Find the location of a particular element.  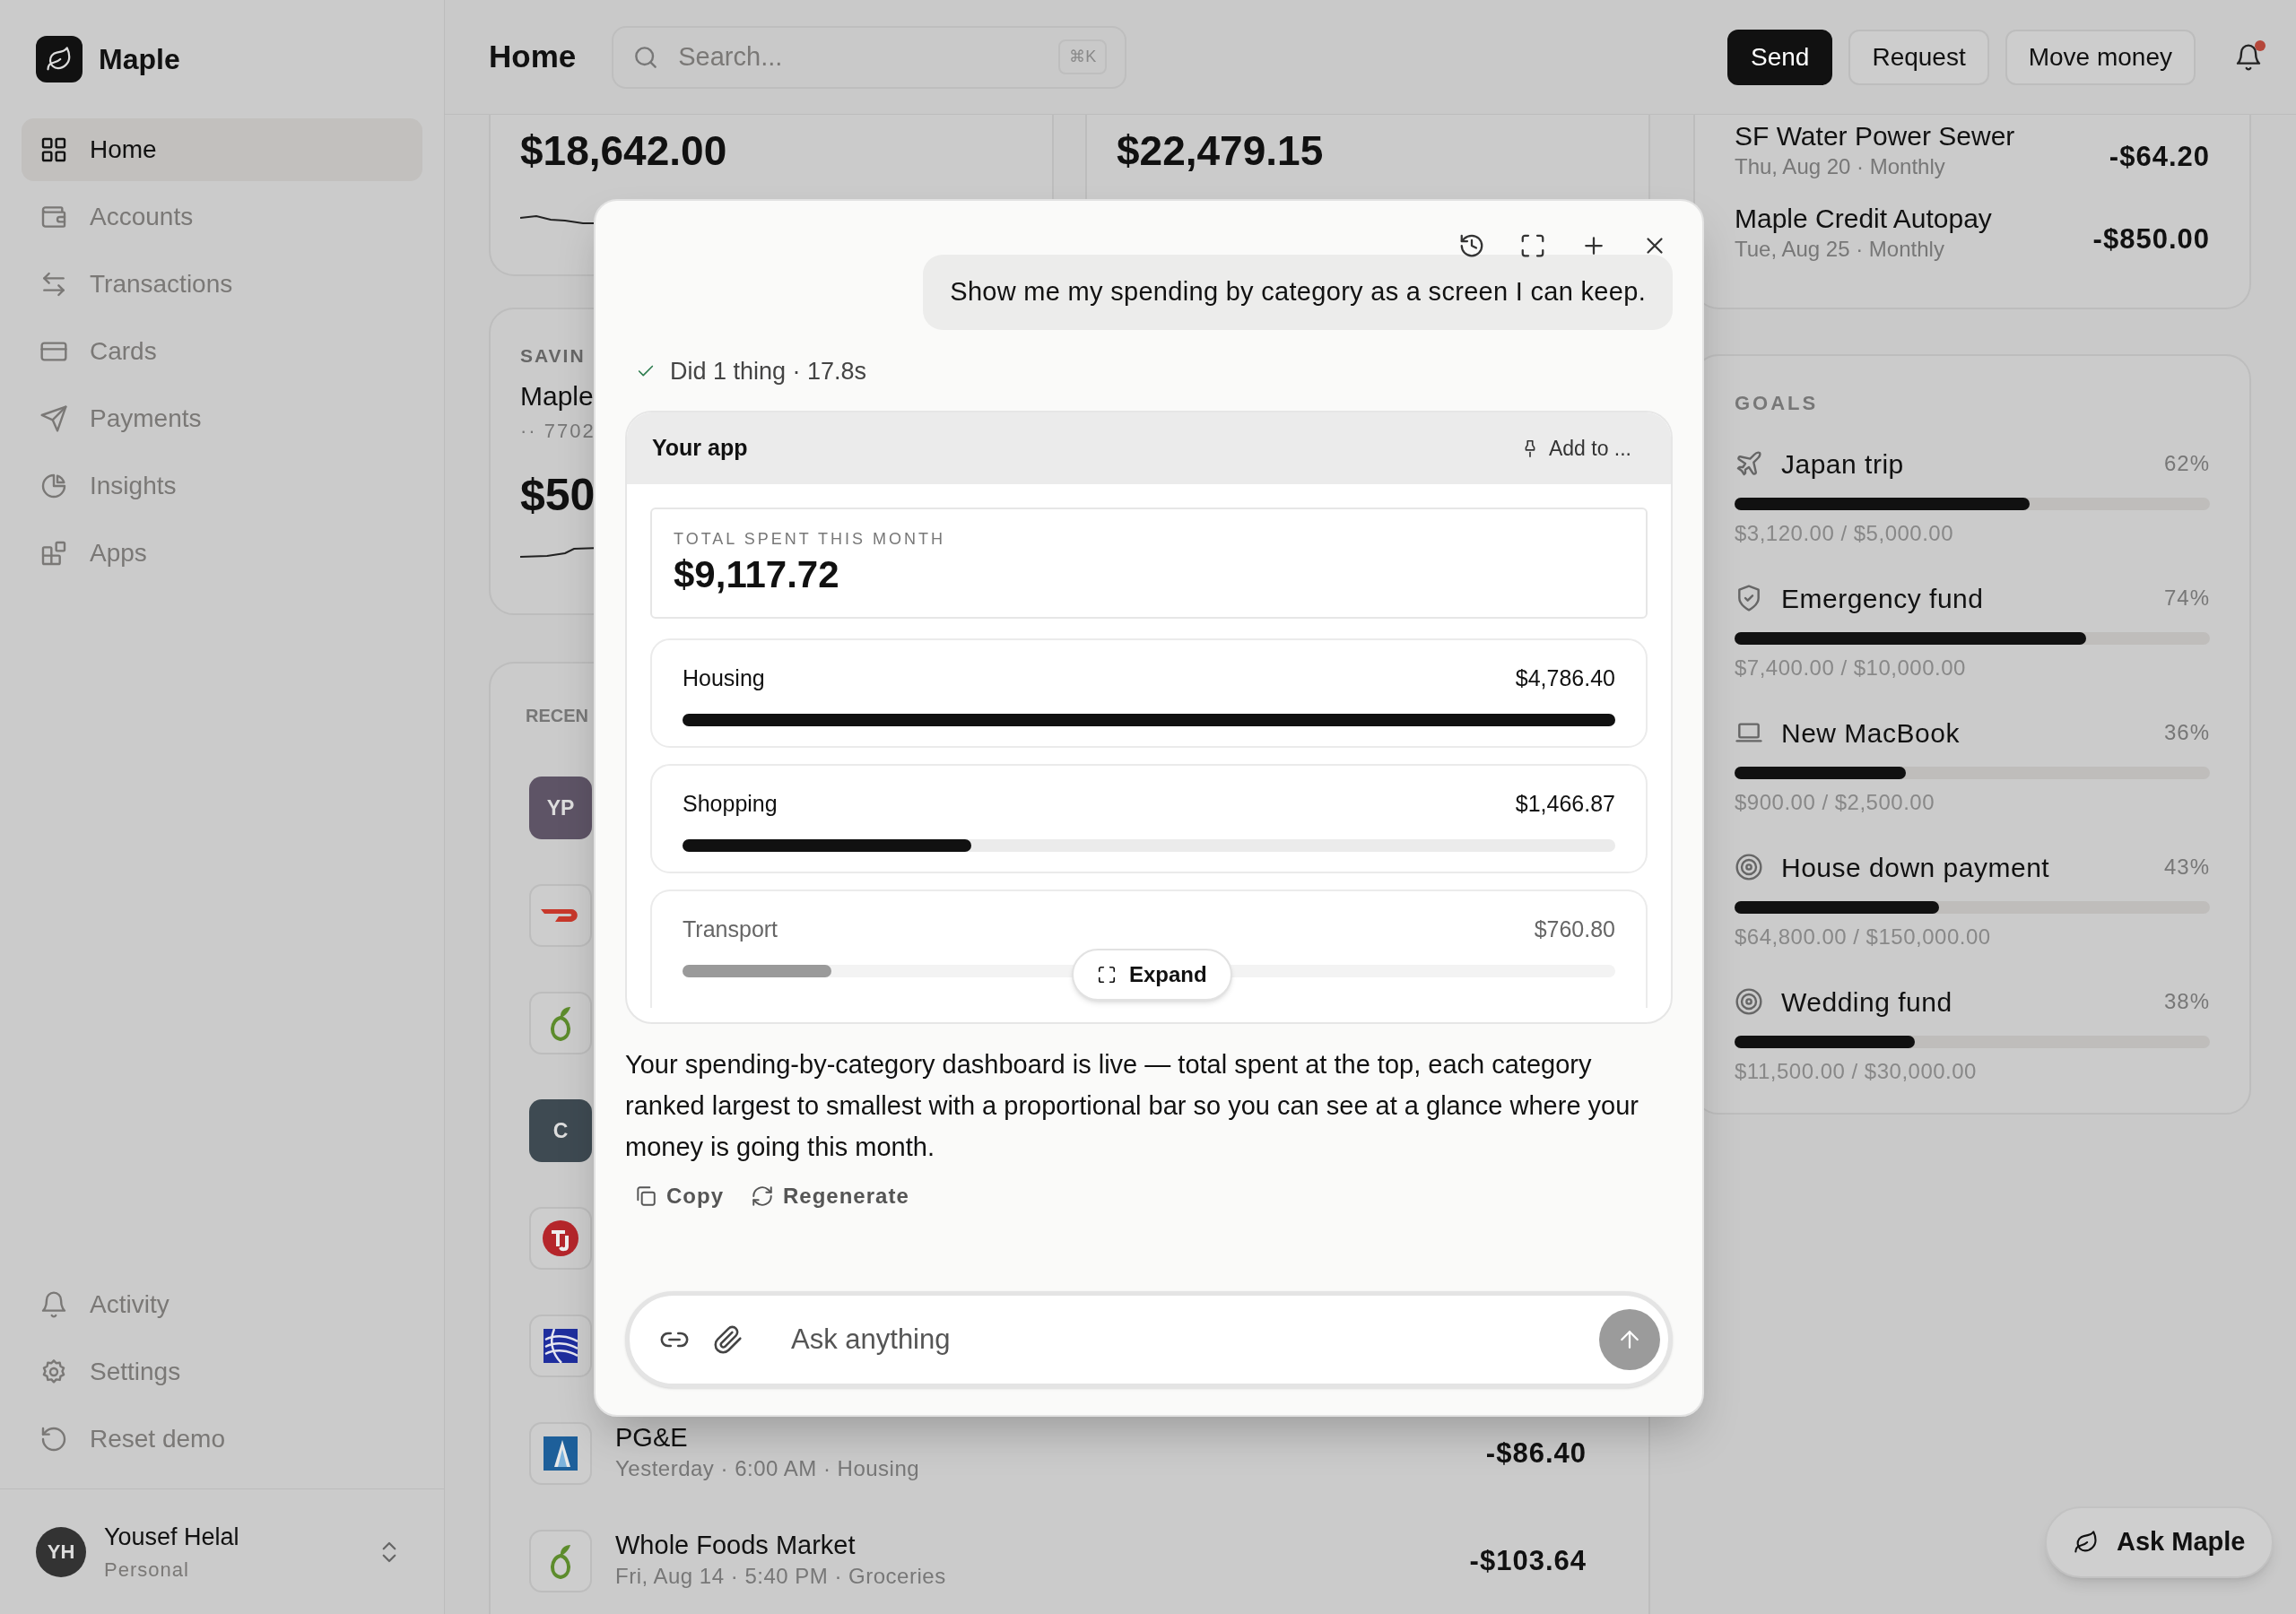

category-amount: $760.80 is located at coordinates (1574, 929).